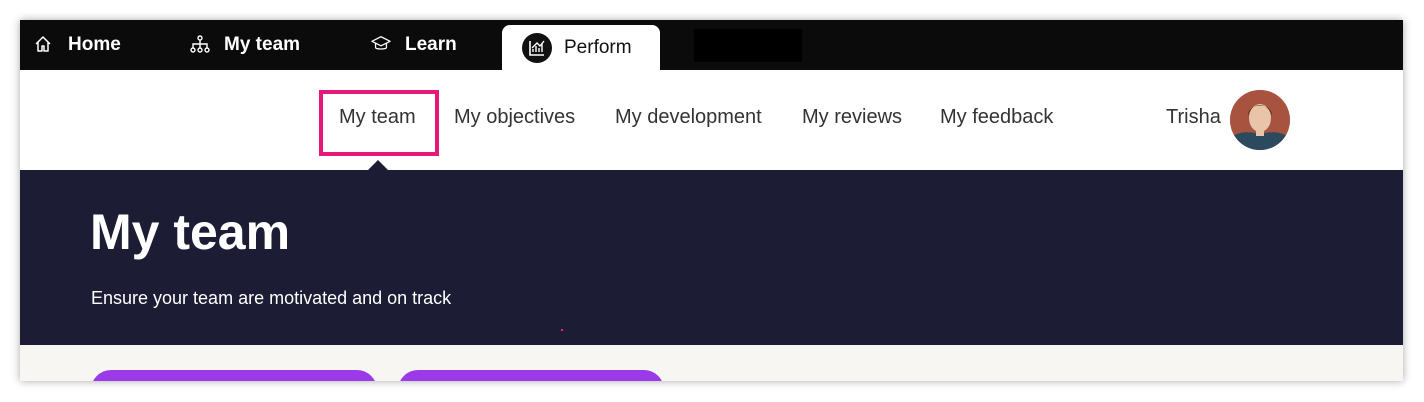 This screenshot has height=402, width=1424. Describe the element at coordinates (1260, 120) in the screenshot. I see `avatar` at that location.